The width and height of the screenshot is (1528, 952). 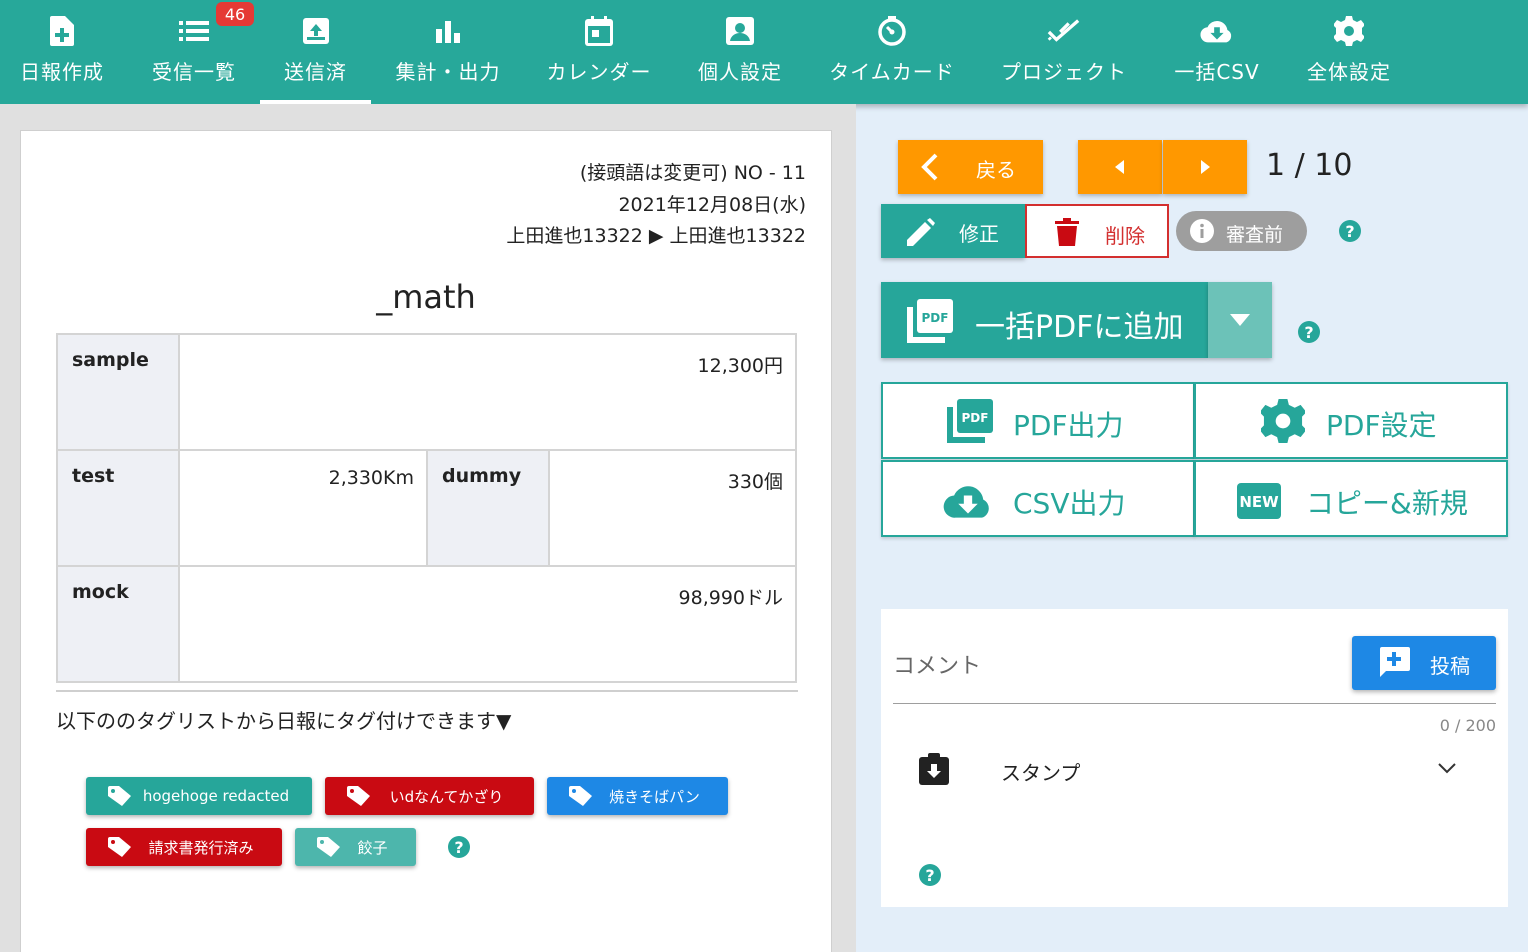 I want to click on edit-button: 修正, so click(x=953, y=231).